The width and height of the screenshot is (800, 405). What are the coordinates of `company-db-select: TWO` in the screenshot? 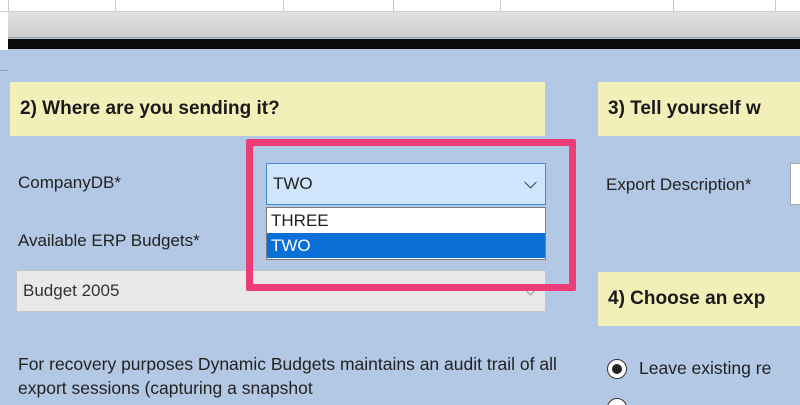 It's located at (406, 184).